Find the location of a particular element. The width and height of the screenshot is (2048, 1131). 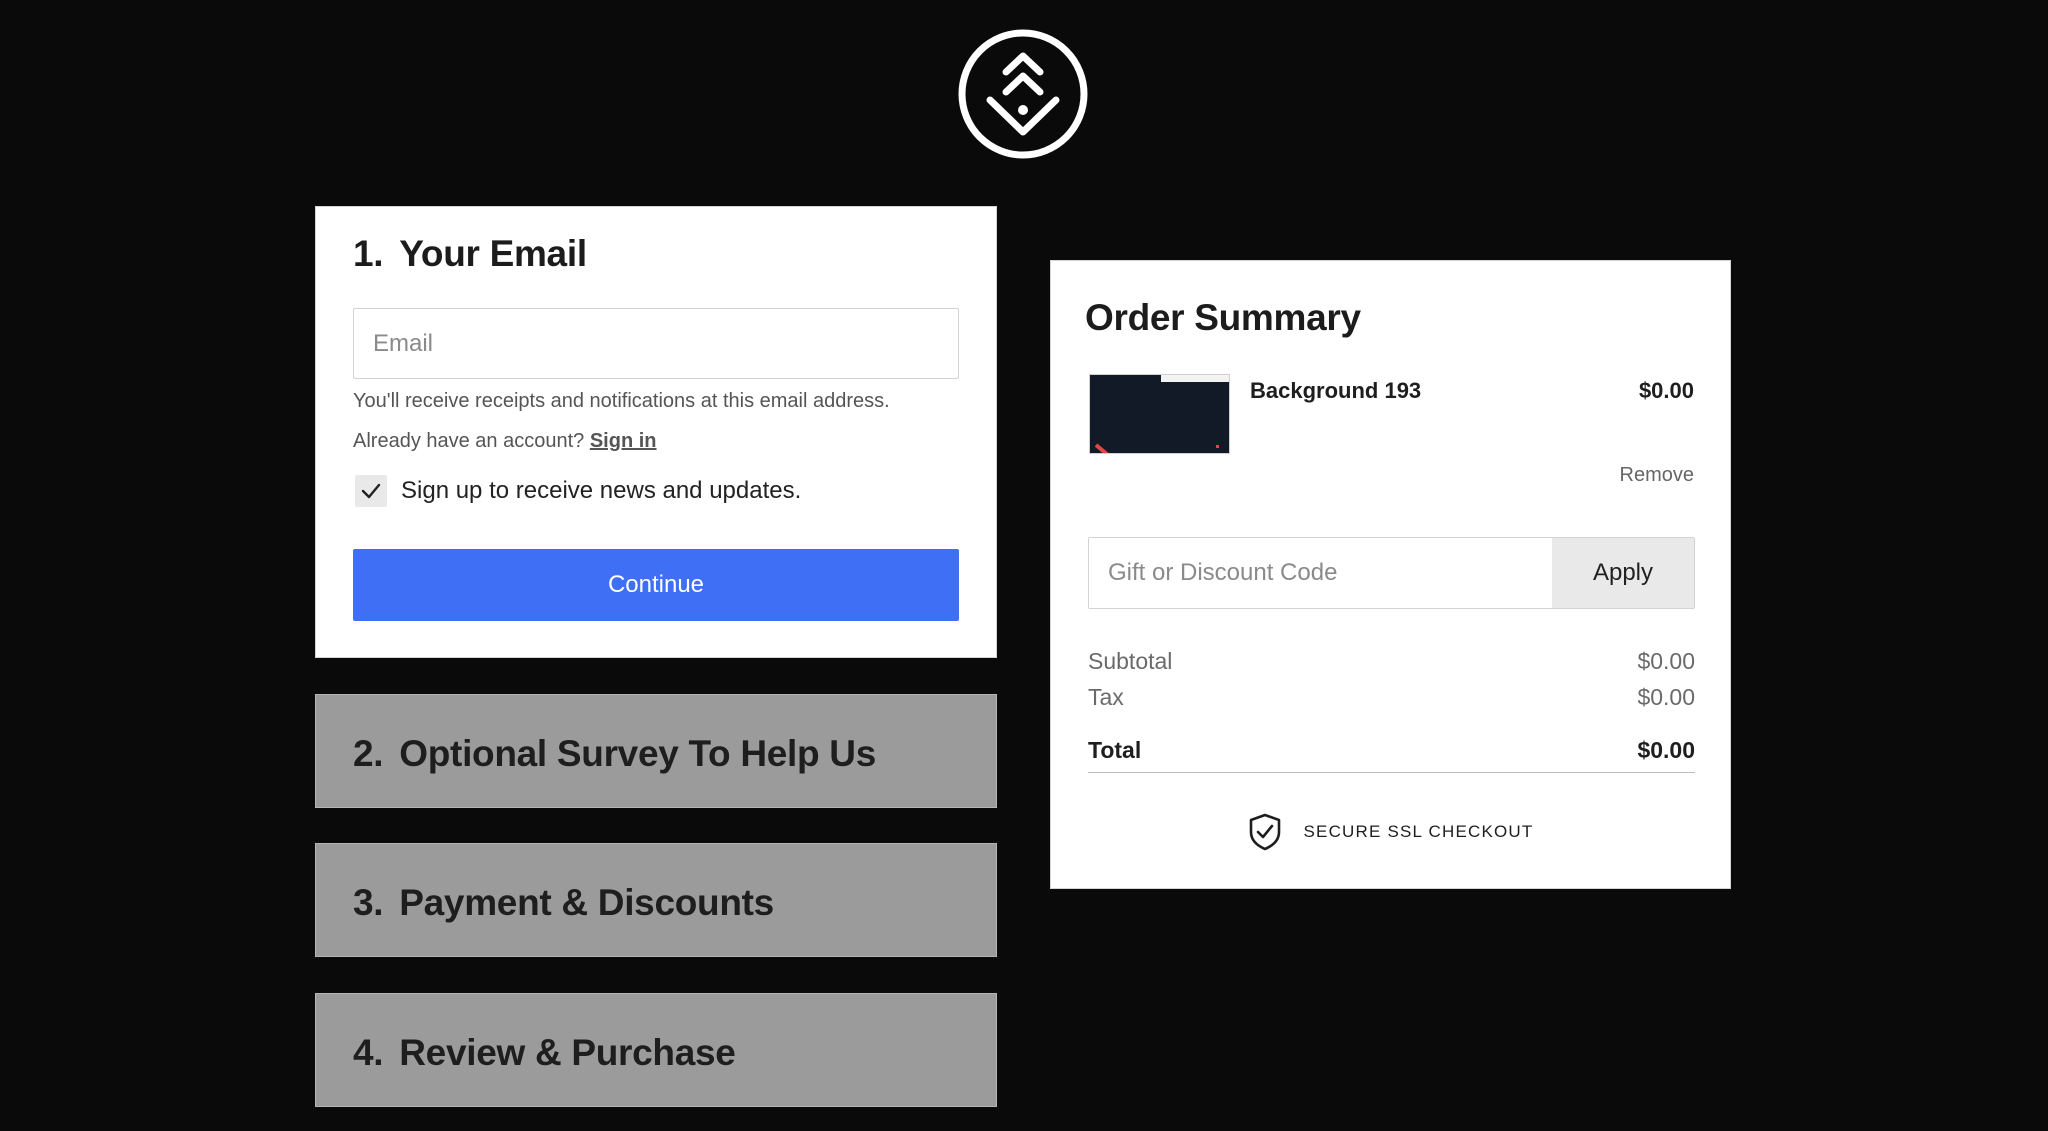

sign-in-link: Sign in is located at coordinates (623, 441).